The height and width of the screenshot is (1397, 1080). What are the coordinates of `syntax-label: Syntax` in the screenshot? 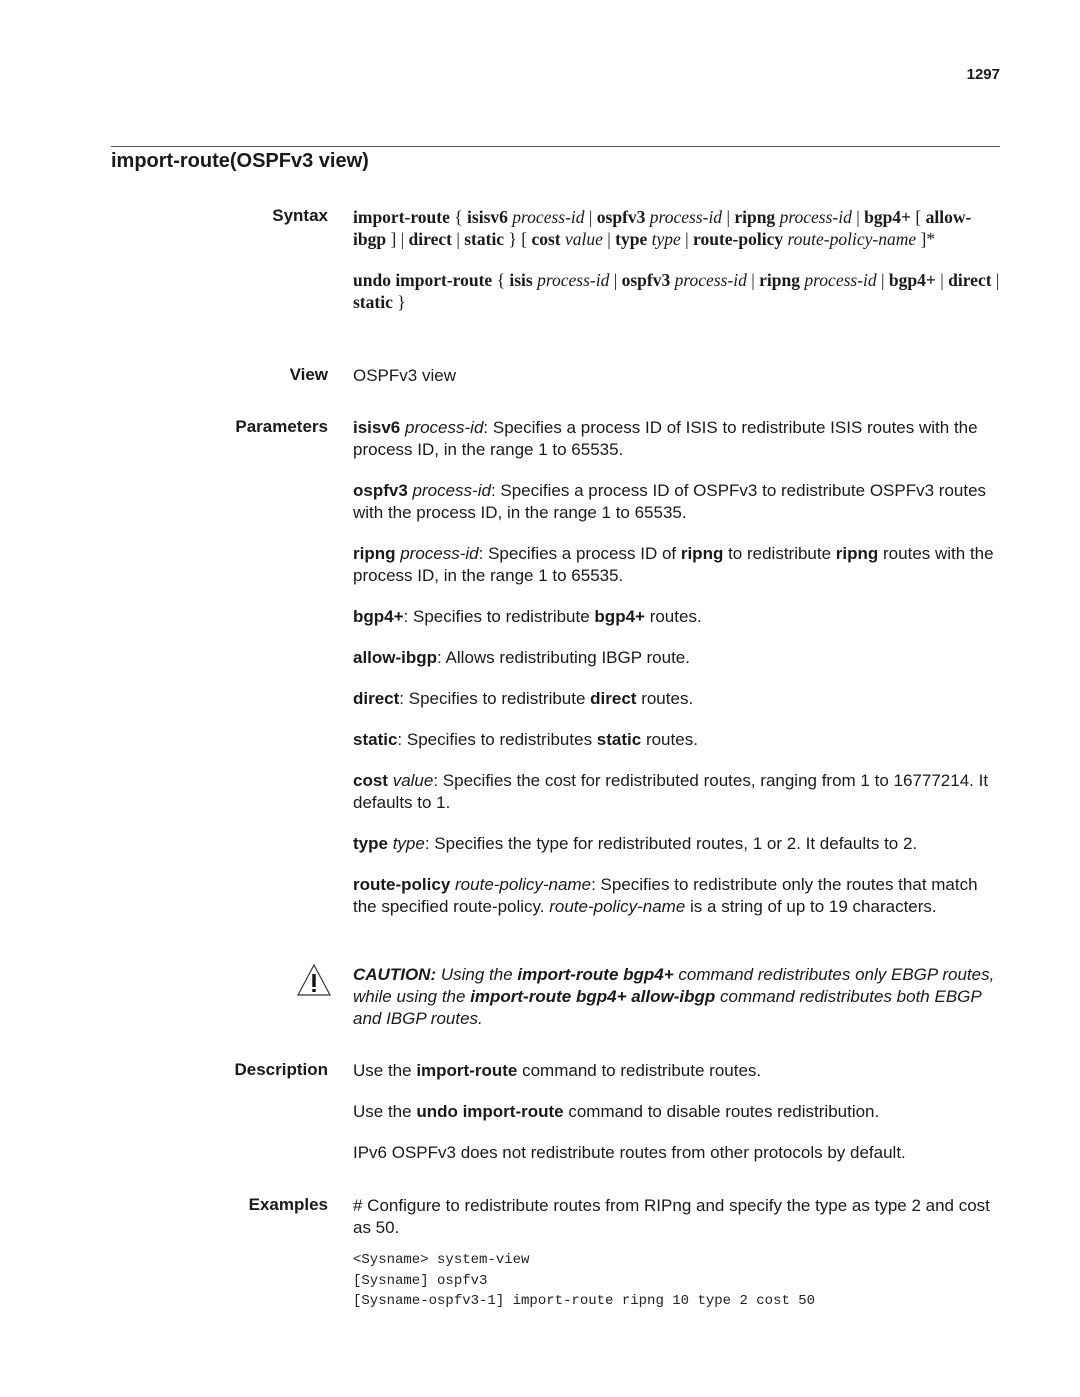 It's located at (300, 215).